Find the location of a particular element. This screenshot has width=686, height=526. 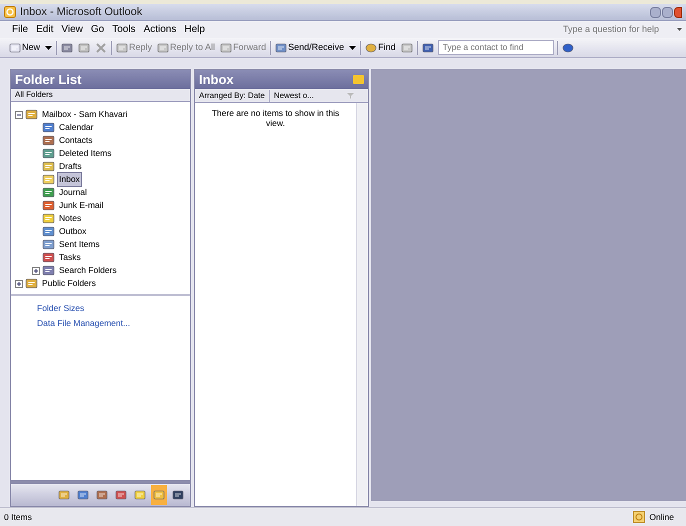

close-icon is located at coordinates (101, 48).